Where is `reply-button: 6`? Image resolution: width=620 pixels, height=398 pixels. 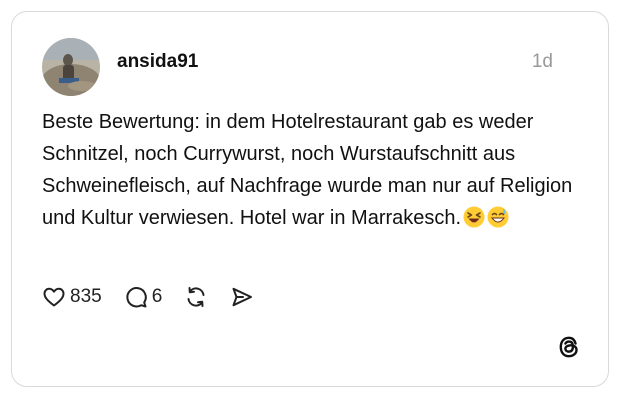
reply-button: 6 is located at coordinates (143, 297).